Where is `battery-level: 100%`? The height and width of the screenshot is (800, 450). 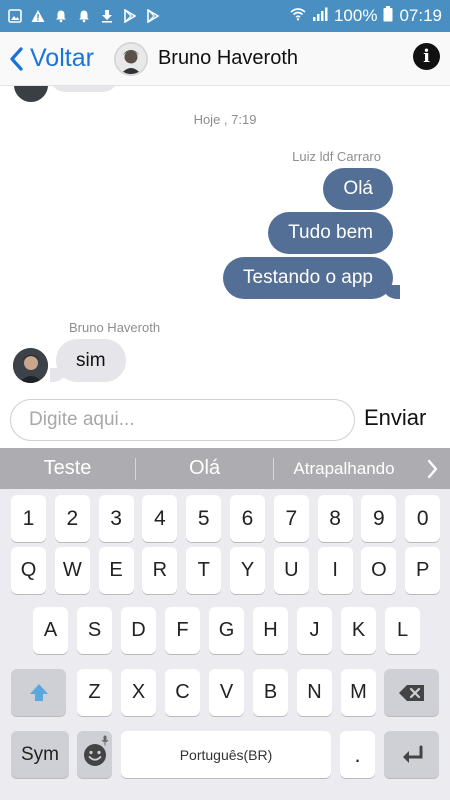 battery-level: 100% is located at coordinates (355, 15).